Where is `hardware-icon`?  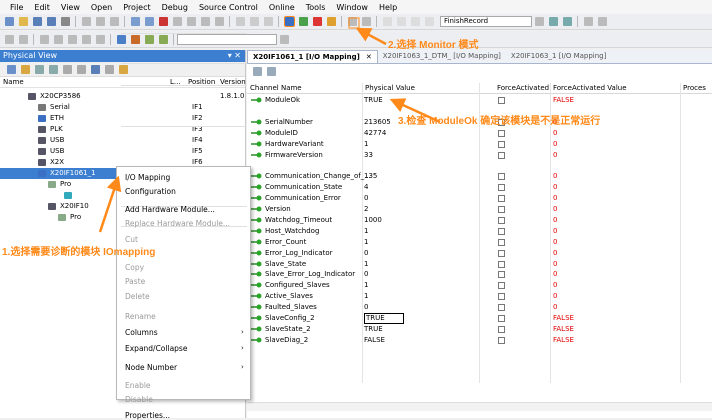 hardware-icon is located at coordinates (11, 69).